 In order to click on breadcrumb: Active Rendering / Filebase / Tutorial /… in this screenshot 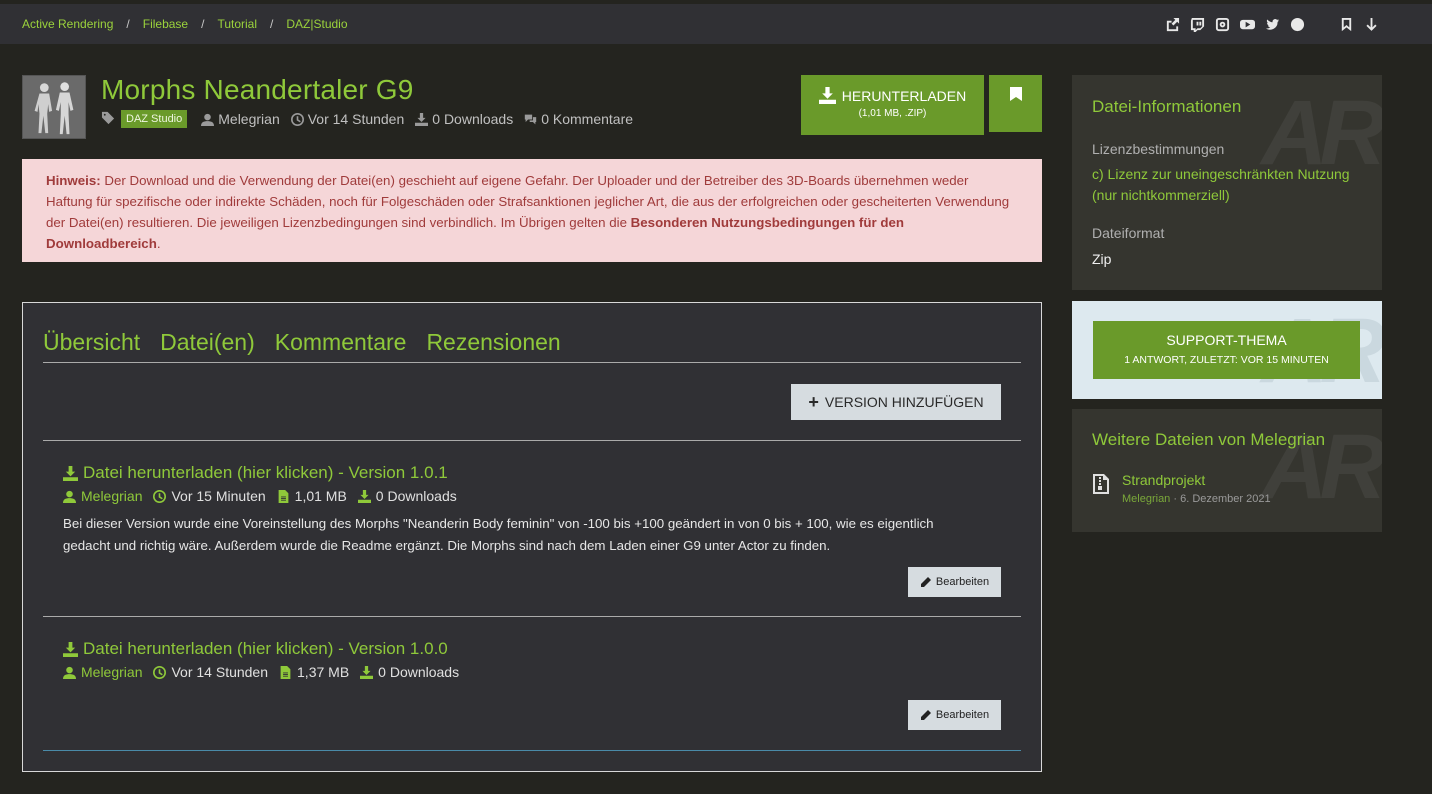, I will do `click(174, 24)`.